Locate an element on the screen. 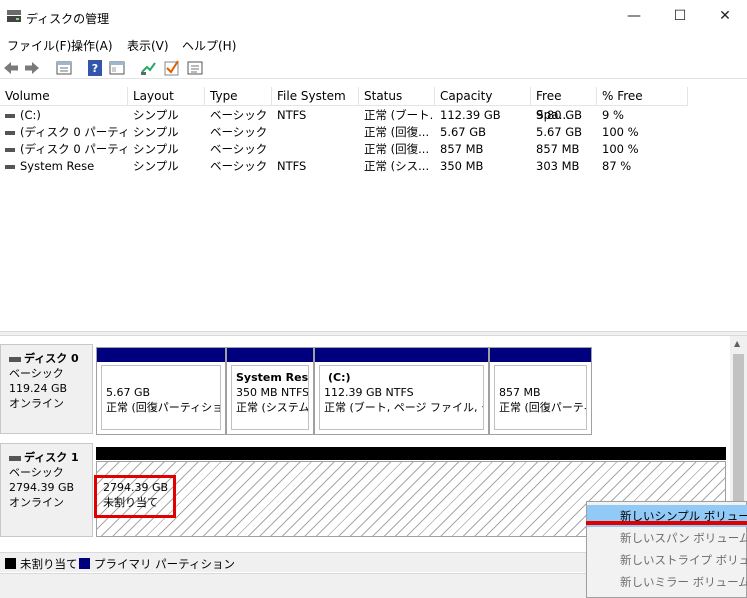  partition-recovery-2: 857 MB 正常 (回復パーティ is located at coordinates (540, 391).